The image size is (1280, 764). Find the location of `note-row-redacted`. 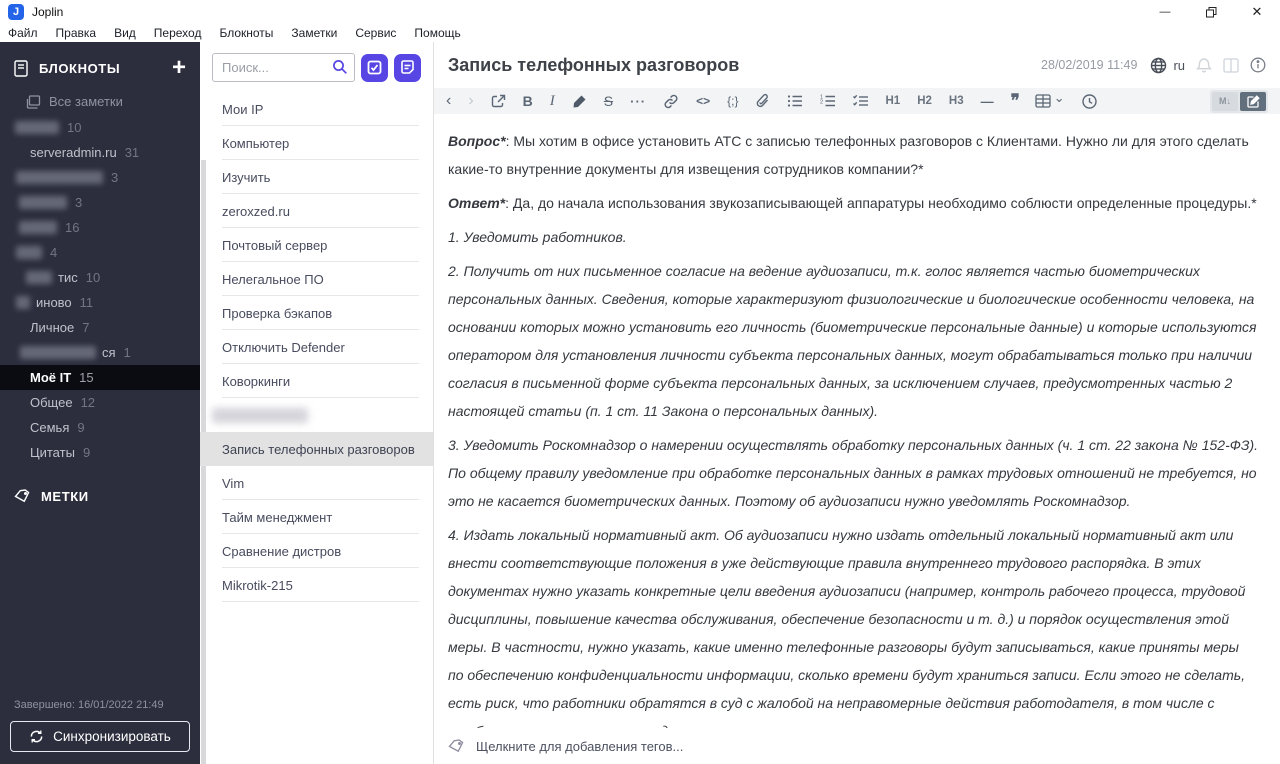

note-row-redacted is located at coordinates (316, 415).